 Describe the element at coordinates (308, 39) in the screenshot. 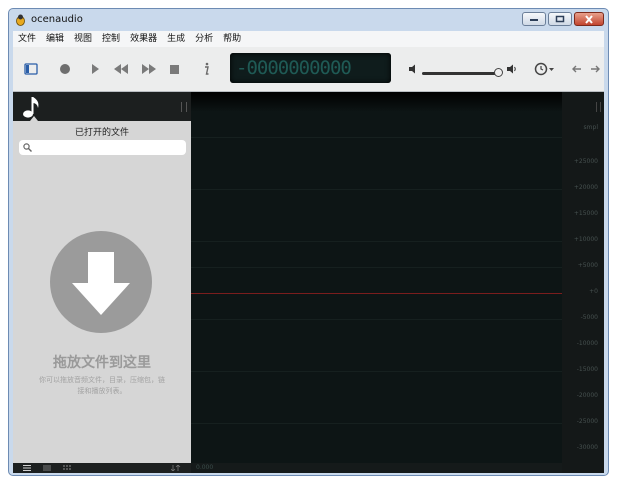

I see `menu-bar: 文件 编辑 视图 控制 效果器 生成 分析 帮助` at that location.